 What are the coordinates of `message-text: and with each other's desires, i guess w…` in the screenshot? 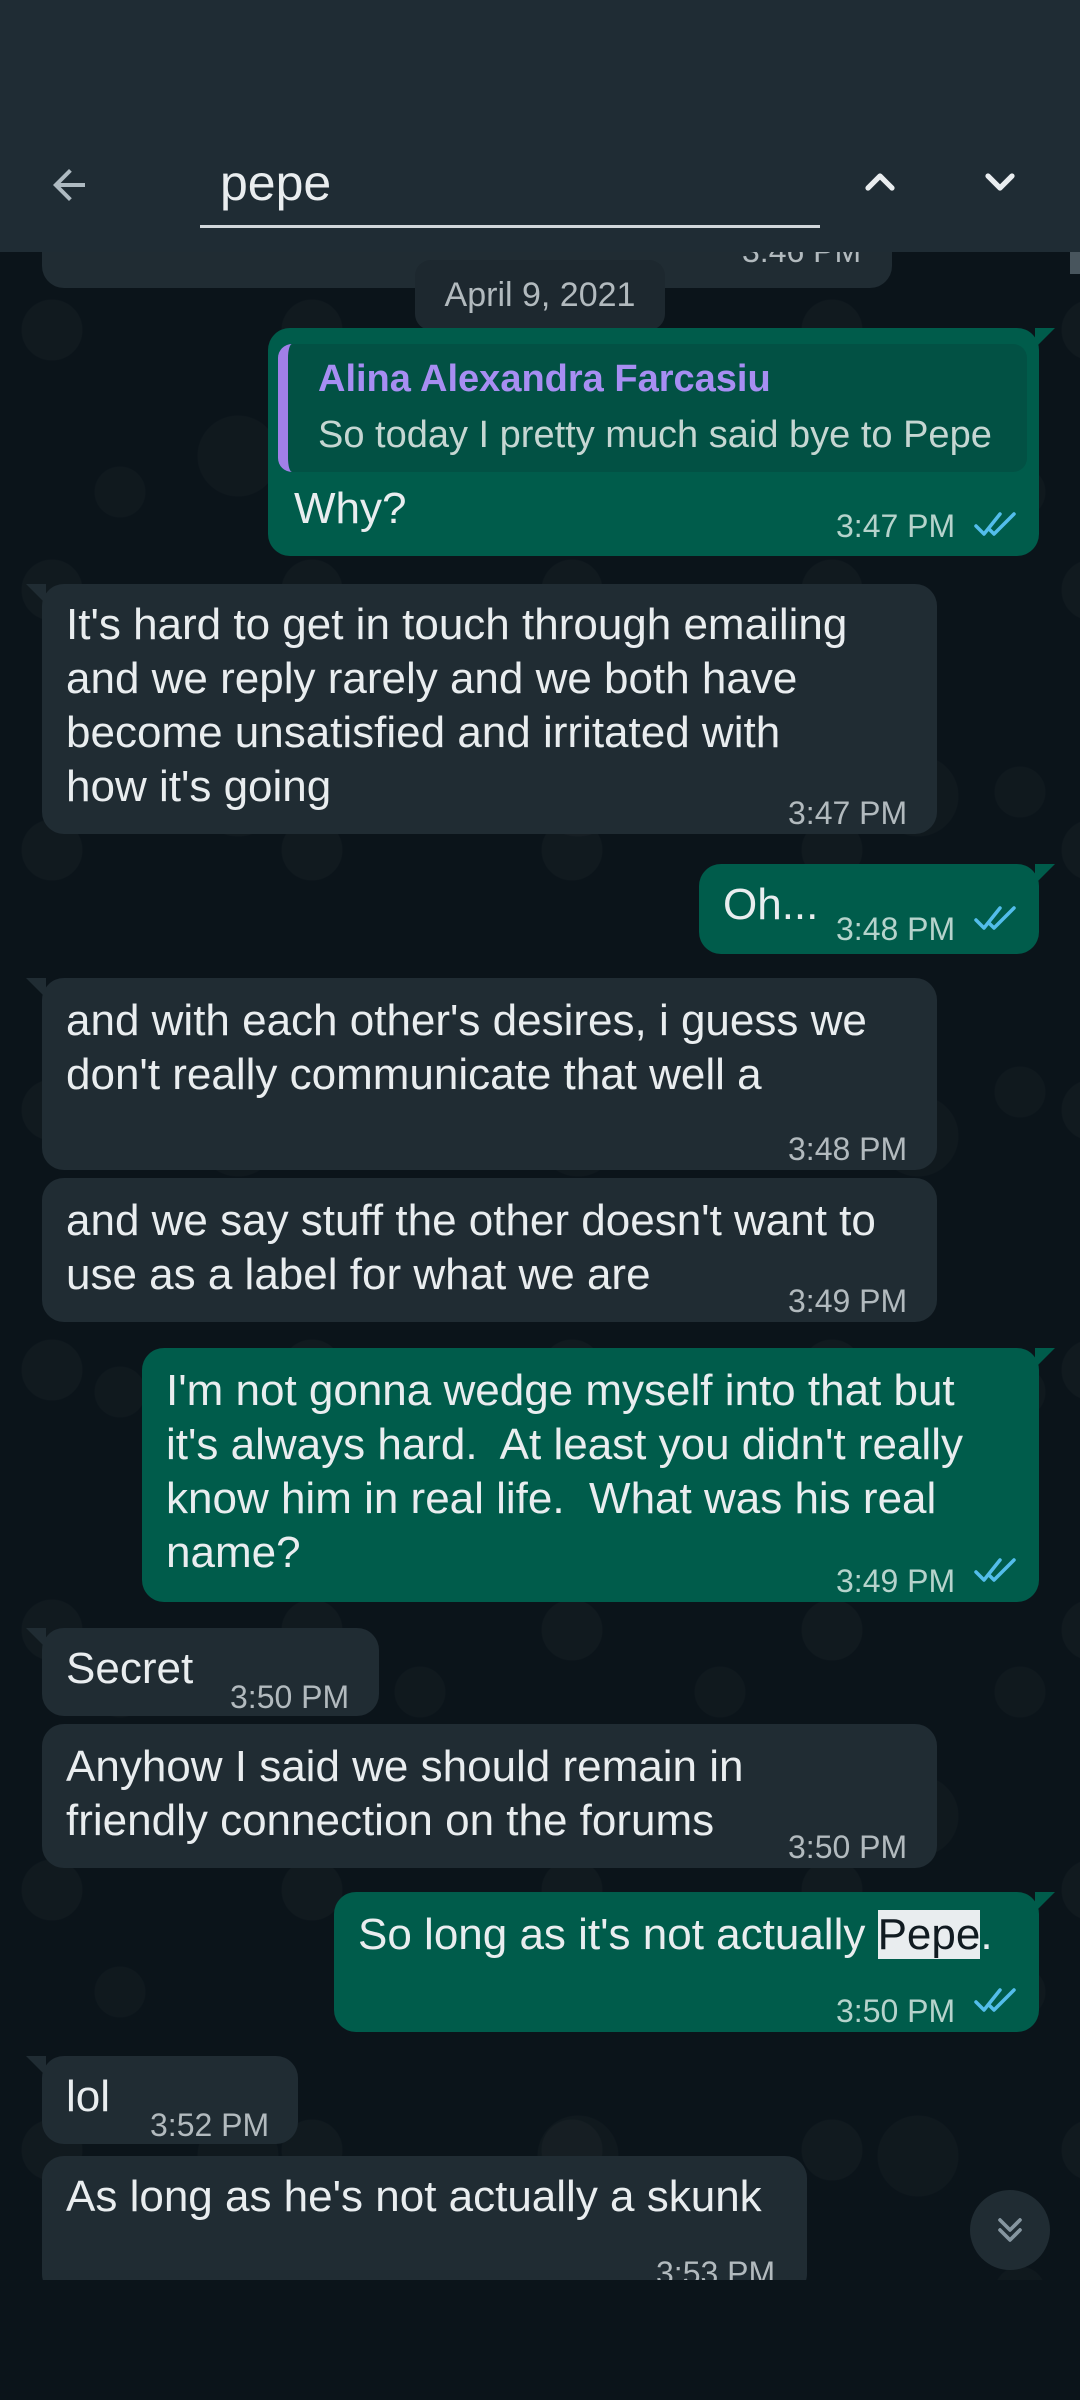 It's located at (466, 1047).